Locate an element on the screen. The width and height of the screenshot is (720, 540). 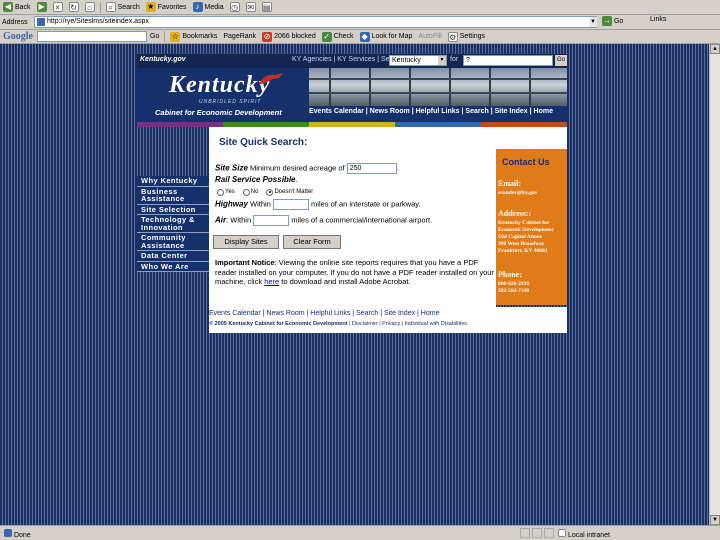
favorites-icon: ★ is located at coordinates (150, 7).